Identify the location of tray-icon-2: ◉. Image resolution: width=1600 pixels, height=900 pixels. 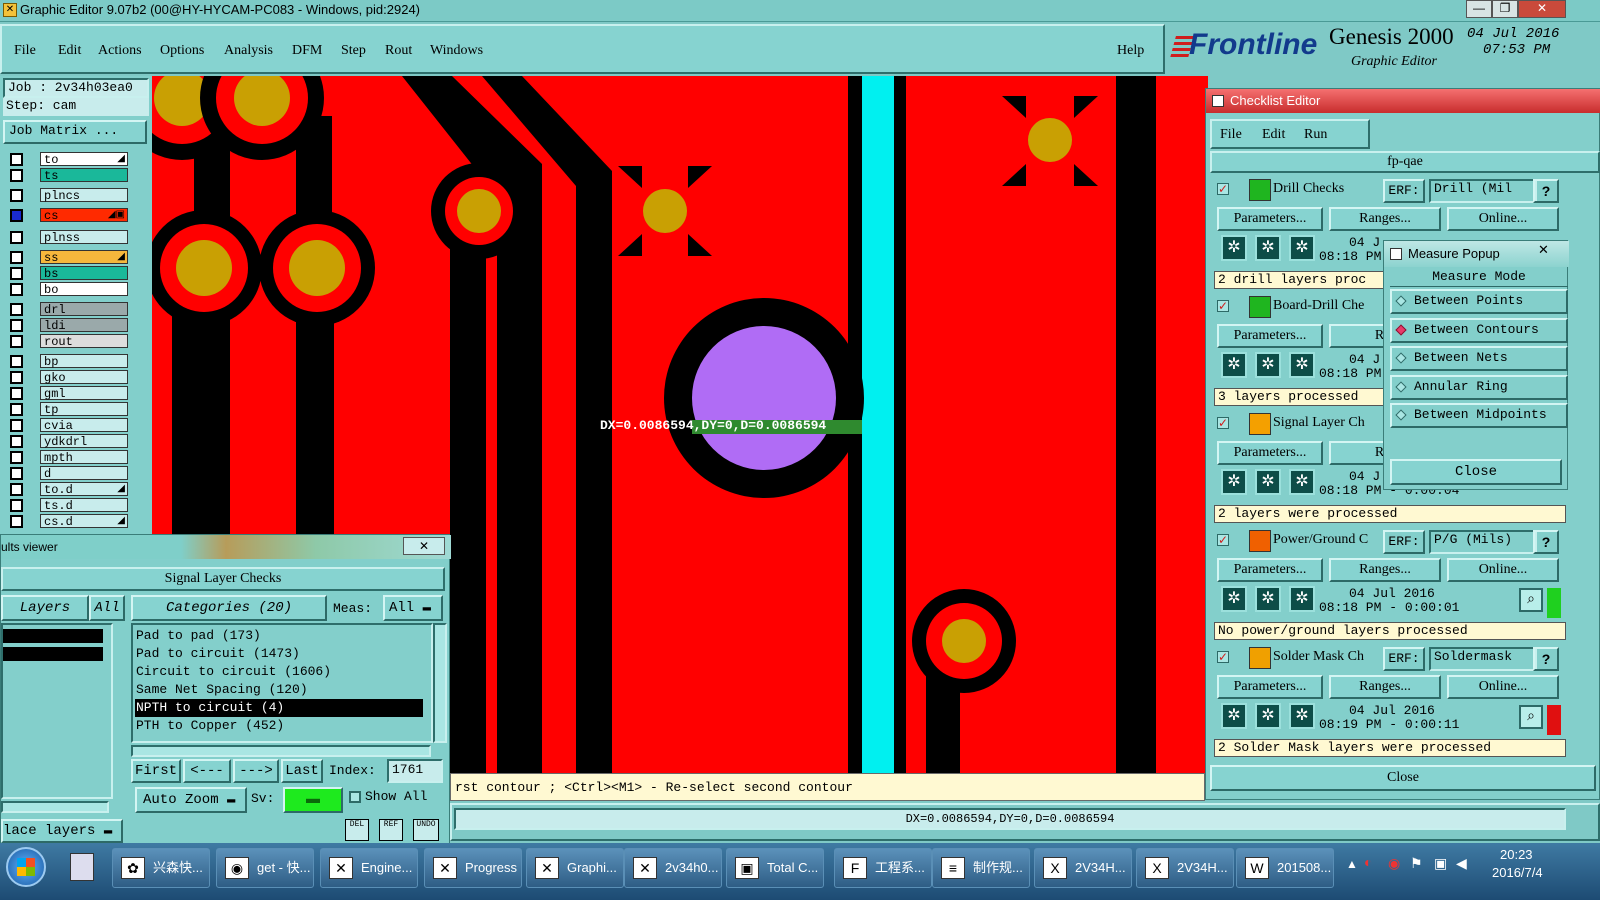
(1394, 864).